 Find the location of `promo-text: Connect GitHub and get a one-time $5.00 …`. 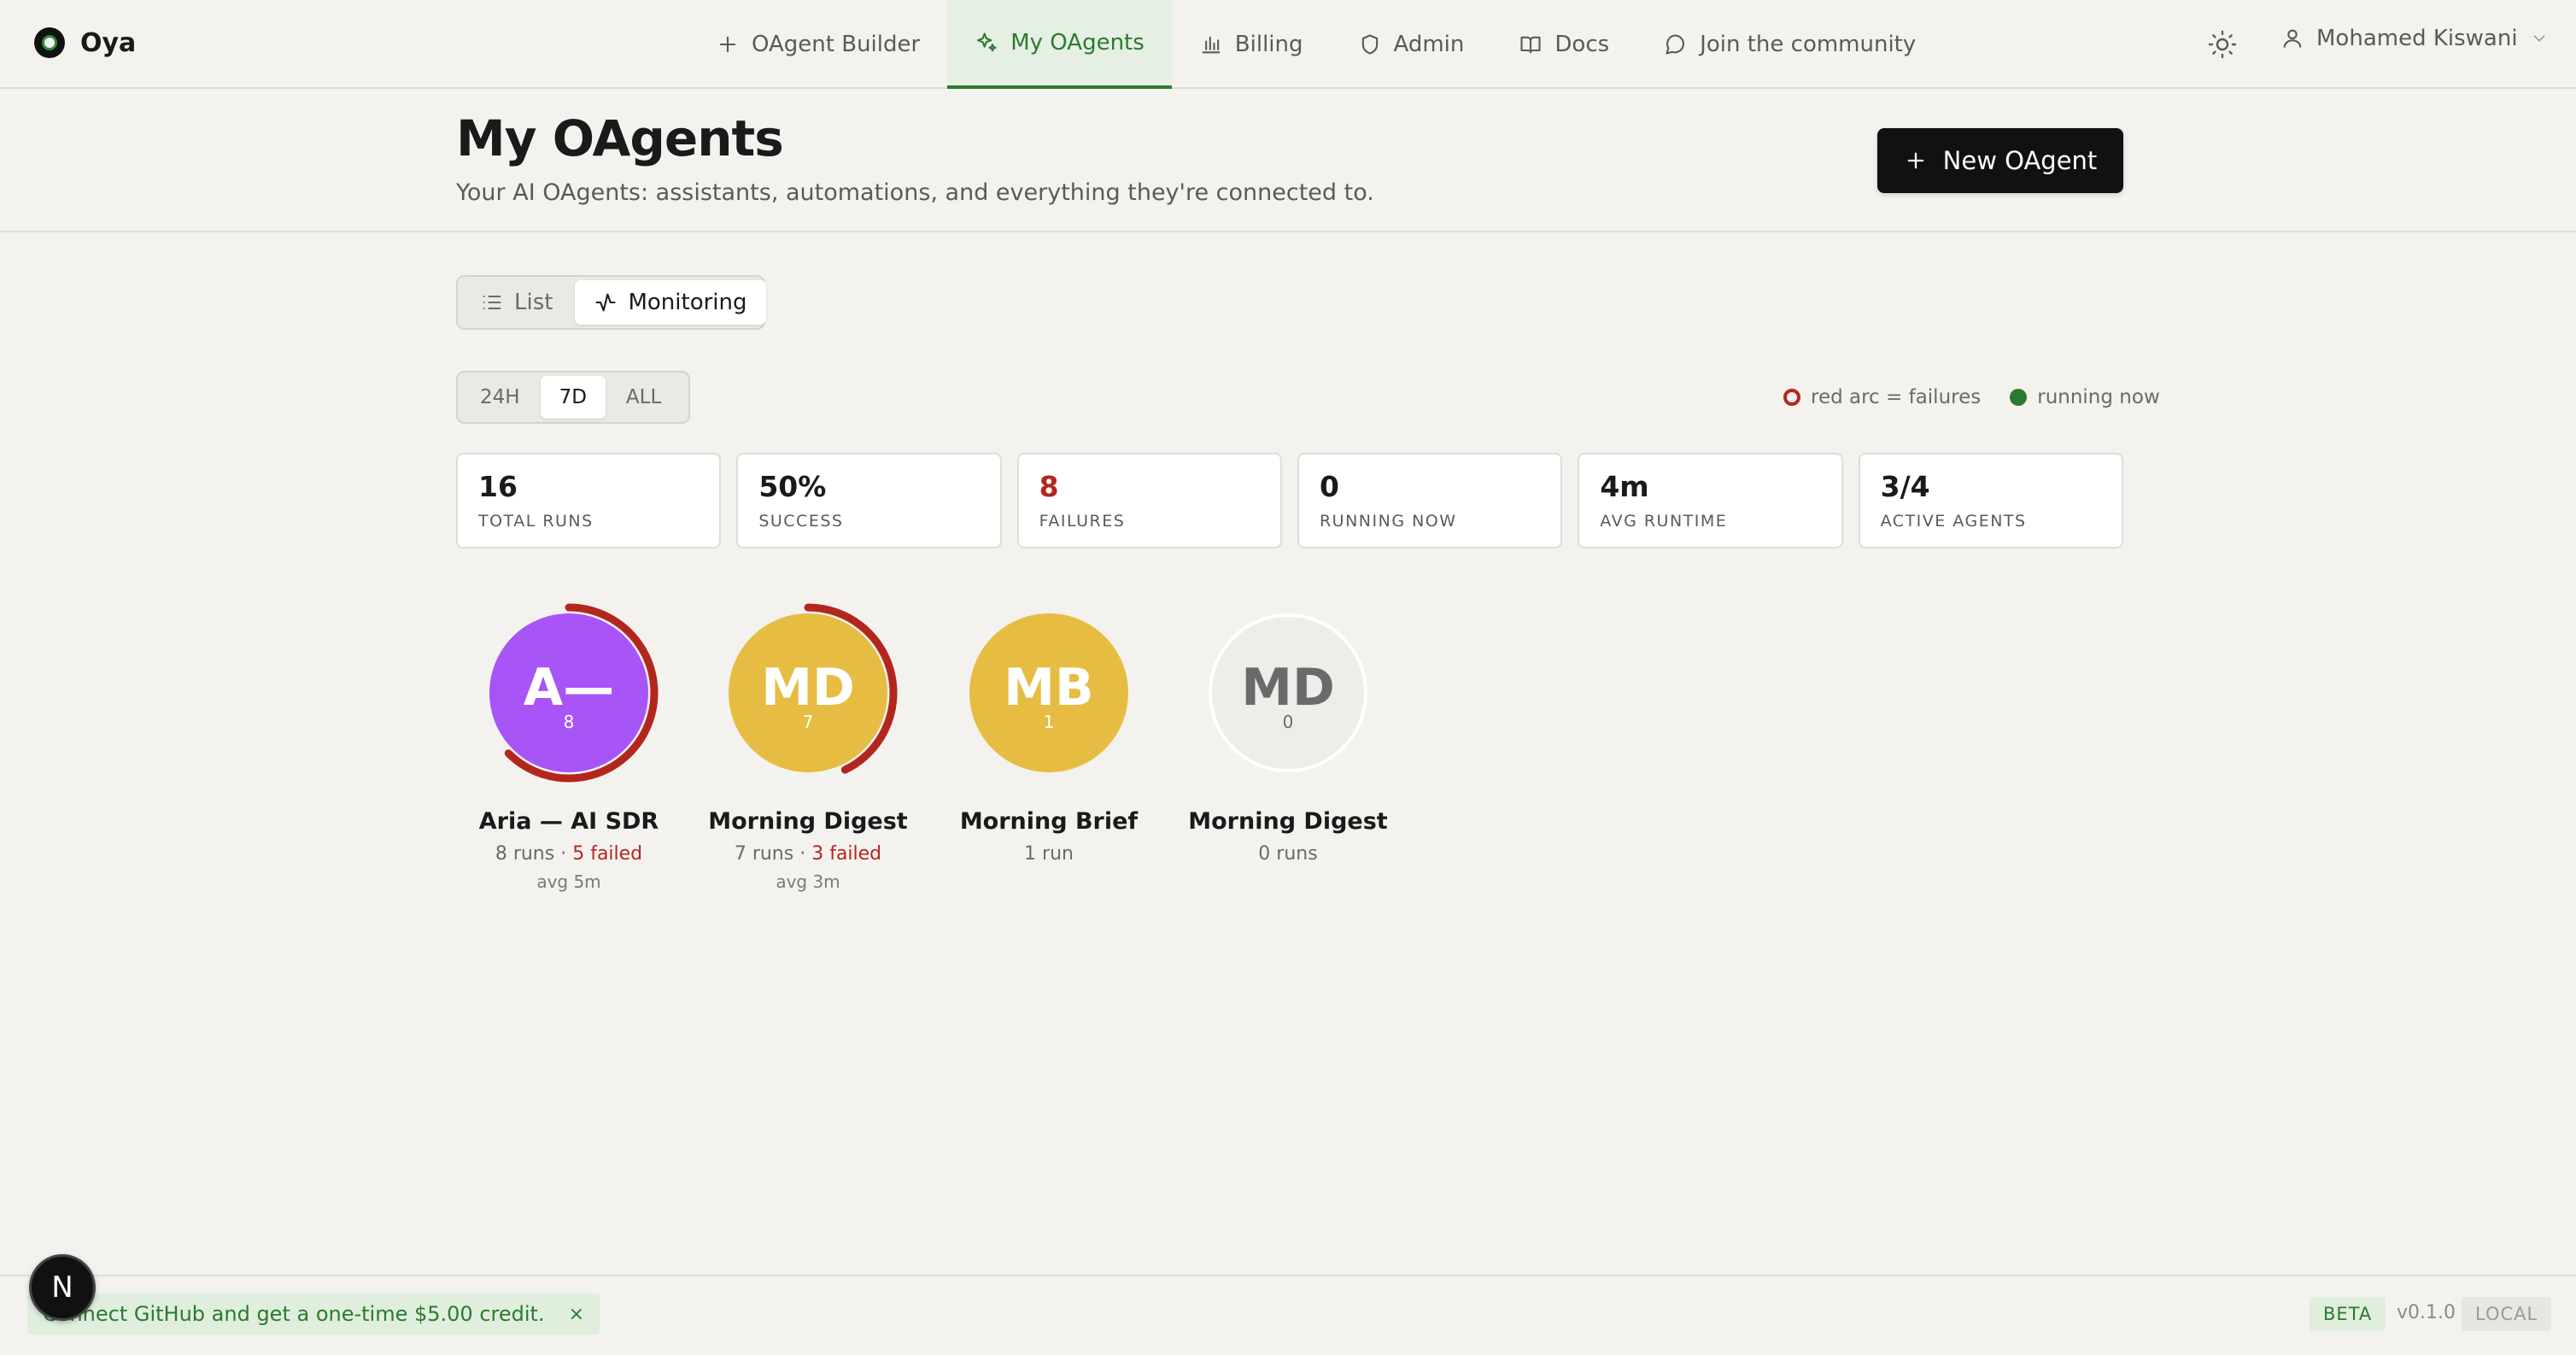

promo-text: Connect GitHub and get a one-time $5.00 … is located at coordinates (294, 1314).